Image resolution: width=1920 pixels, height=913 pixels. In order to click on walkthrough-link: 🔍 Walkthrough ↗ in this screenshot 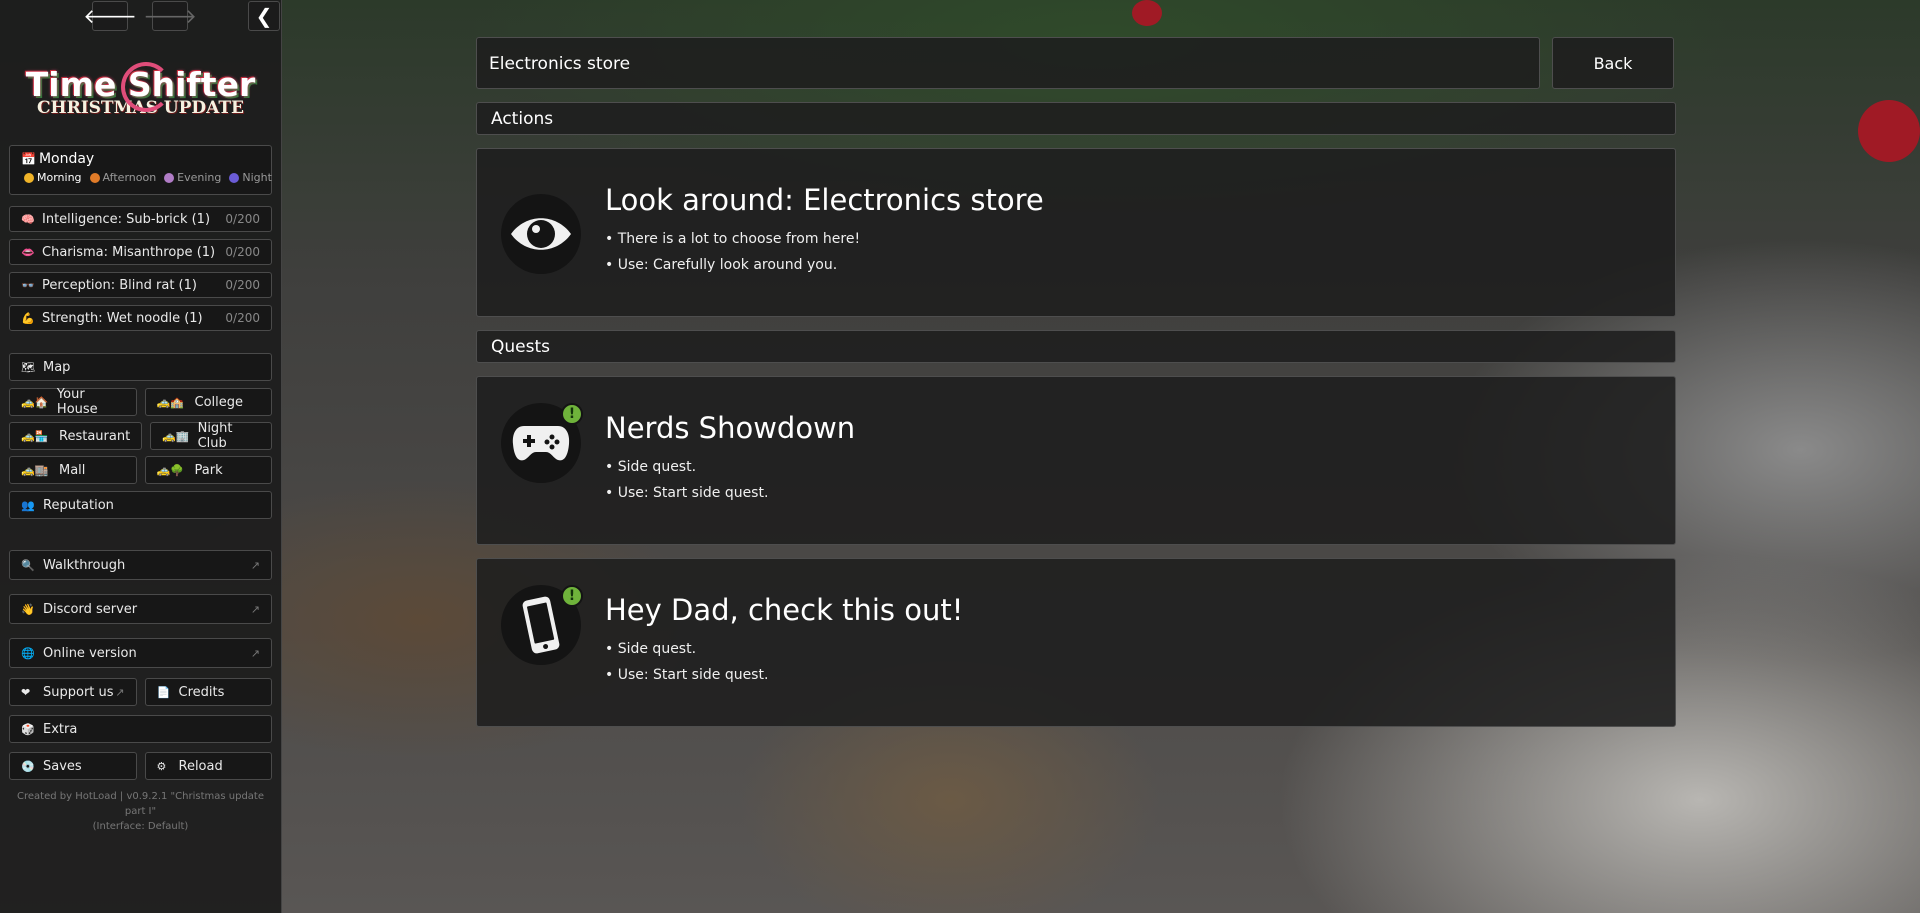, I will do `click(140, 565)`.